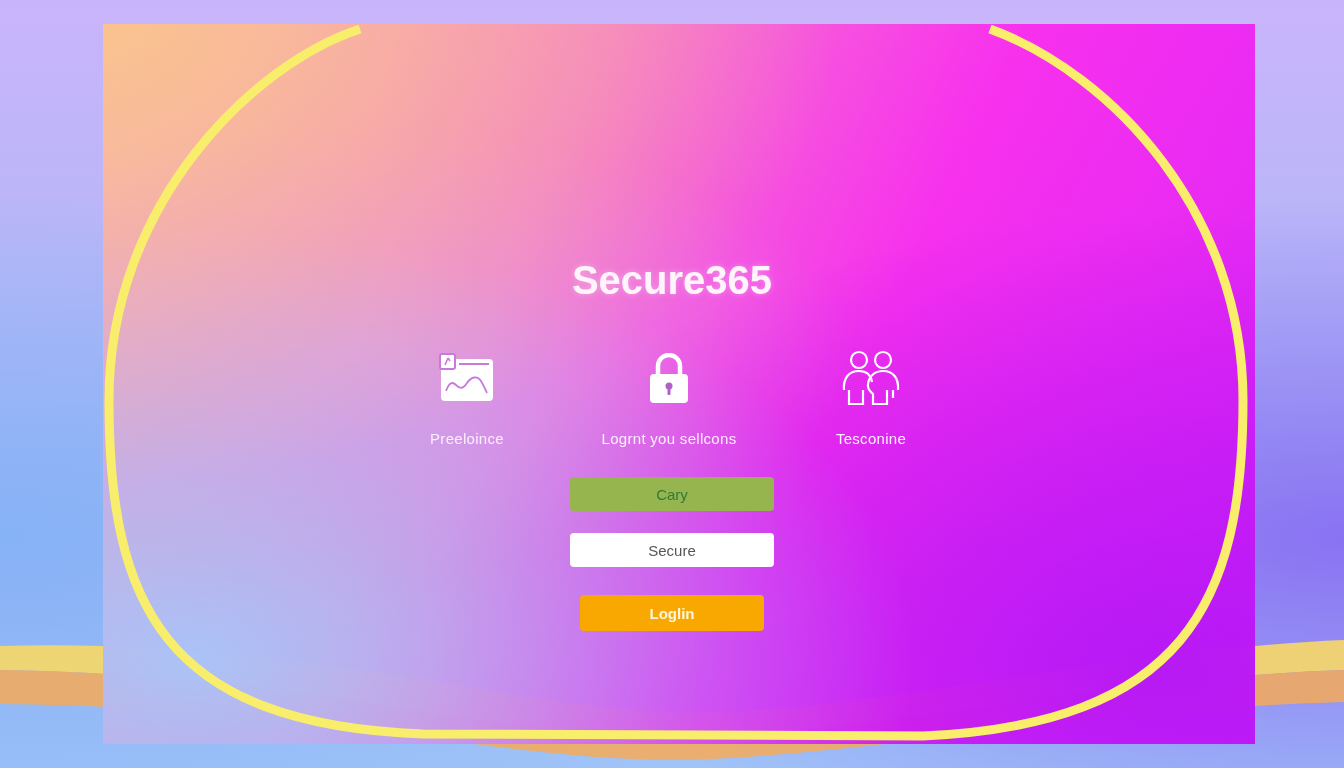 The height and width of the screenshot is (768, 1344). I want to click on line-chart-icon, so click(467, 378).